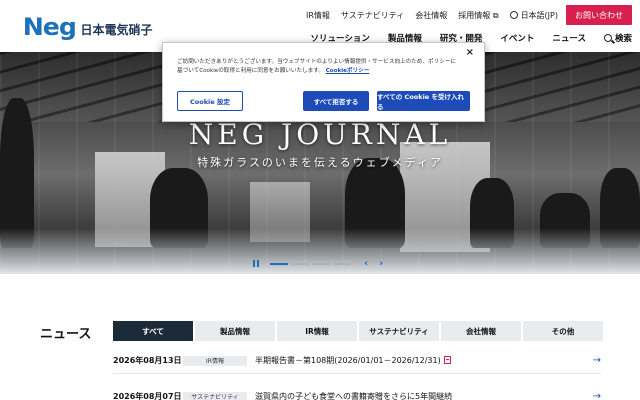 The width and height of the screenshot is (640, 400). I want to click on hero-fade, so click(320, 251).